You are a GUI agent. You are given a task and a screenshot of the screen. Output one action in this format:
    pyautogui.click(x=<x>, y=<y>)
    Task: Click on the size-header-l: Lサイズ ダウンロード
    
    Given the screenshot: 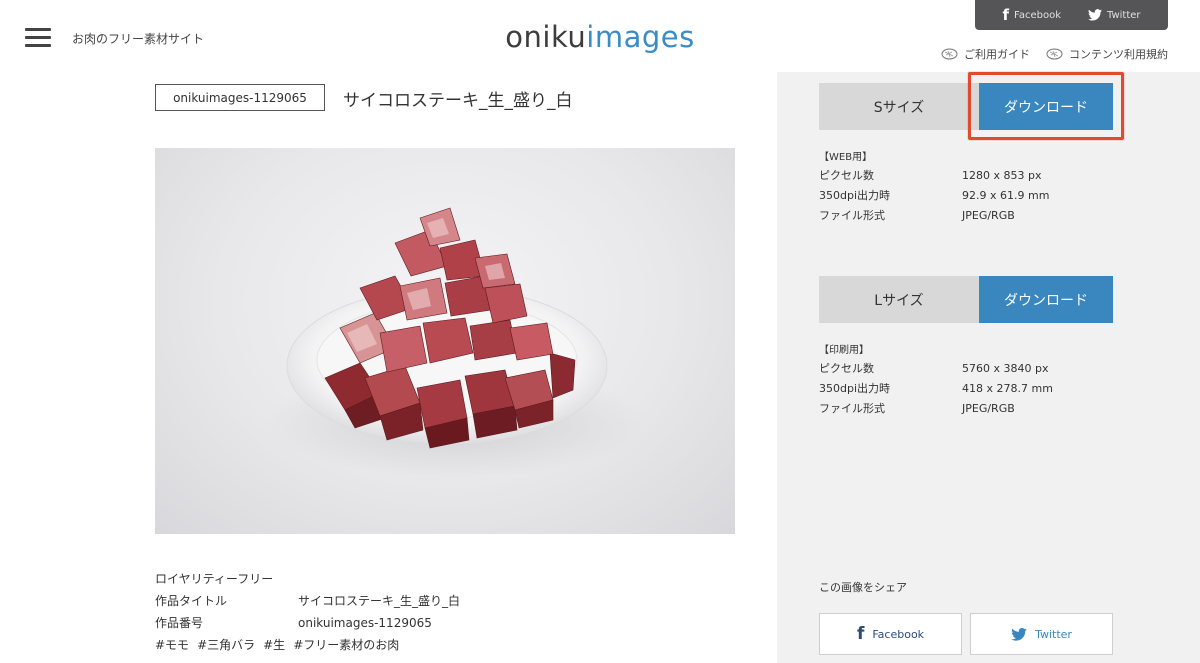 What is the action you would take?
    pyautogui.click(x=966, y=299)
    